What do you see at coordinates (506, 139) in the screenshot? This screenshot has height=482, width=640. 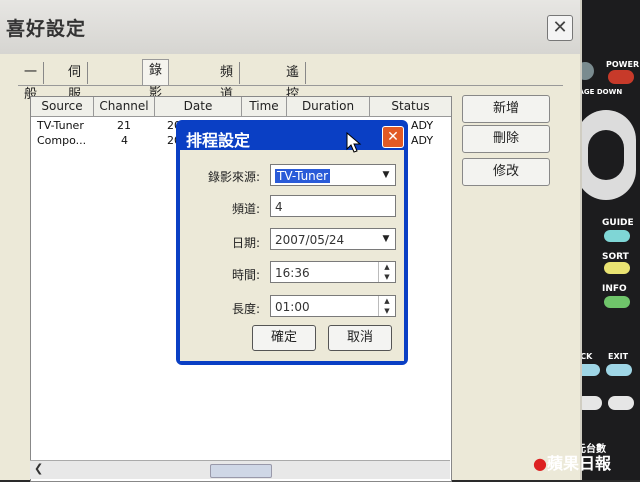 I see `delete-button: 刪除` at bounding box center [506, 139].